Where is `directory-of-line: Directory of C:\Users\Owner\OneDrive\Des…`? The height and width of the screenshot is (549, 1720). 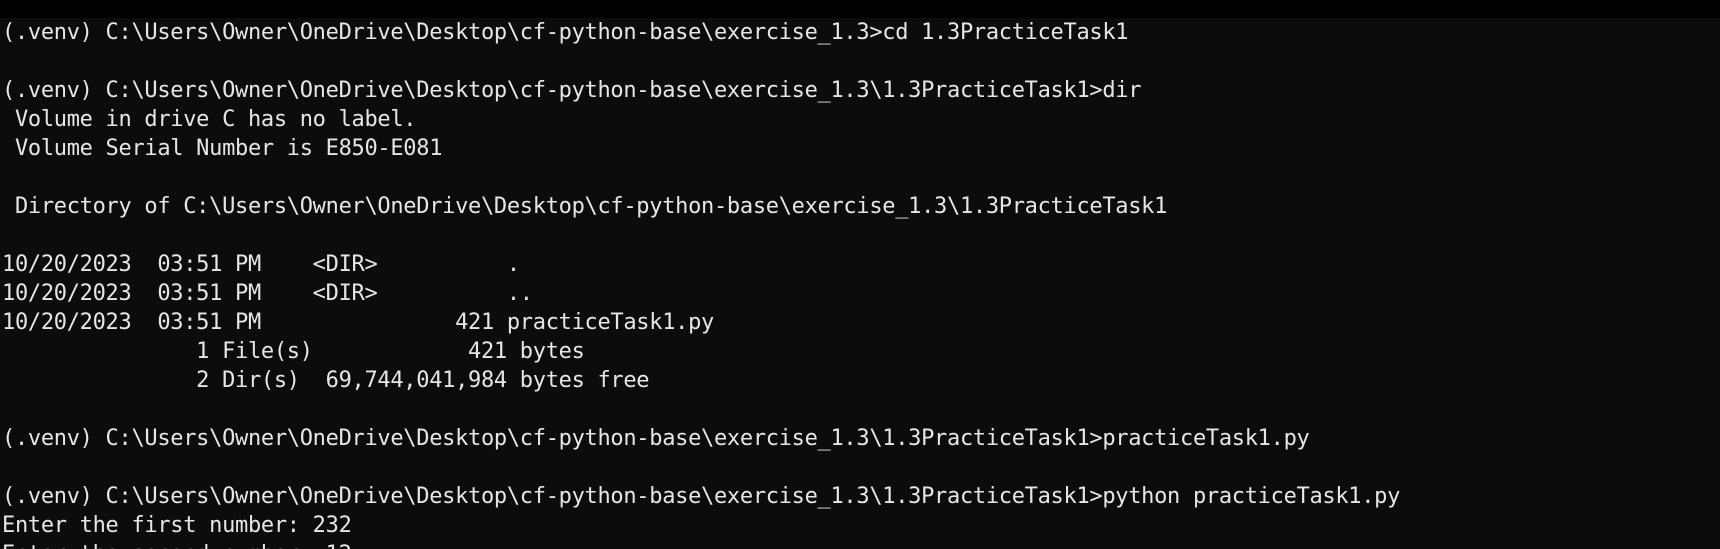 directory-of-line: Directory of C:\Users\Owner\OneDrive\Des… is located at coordinates (585, 206).